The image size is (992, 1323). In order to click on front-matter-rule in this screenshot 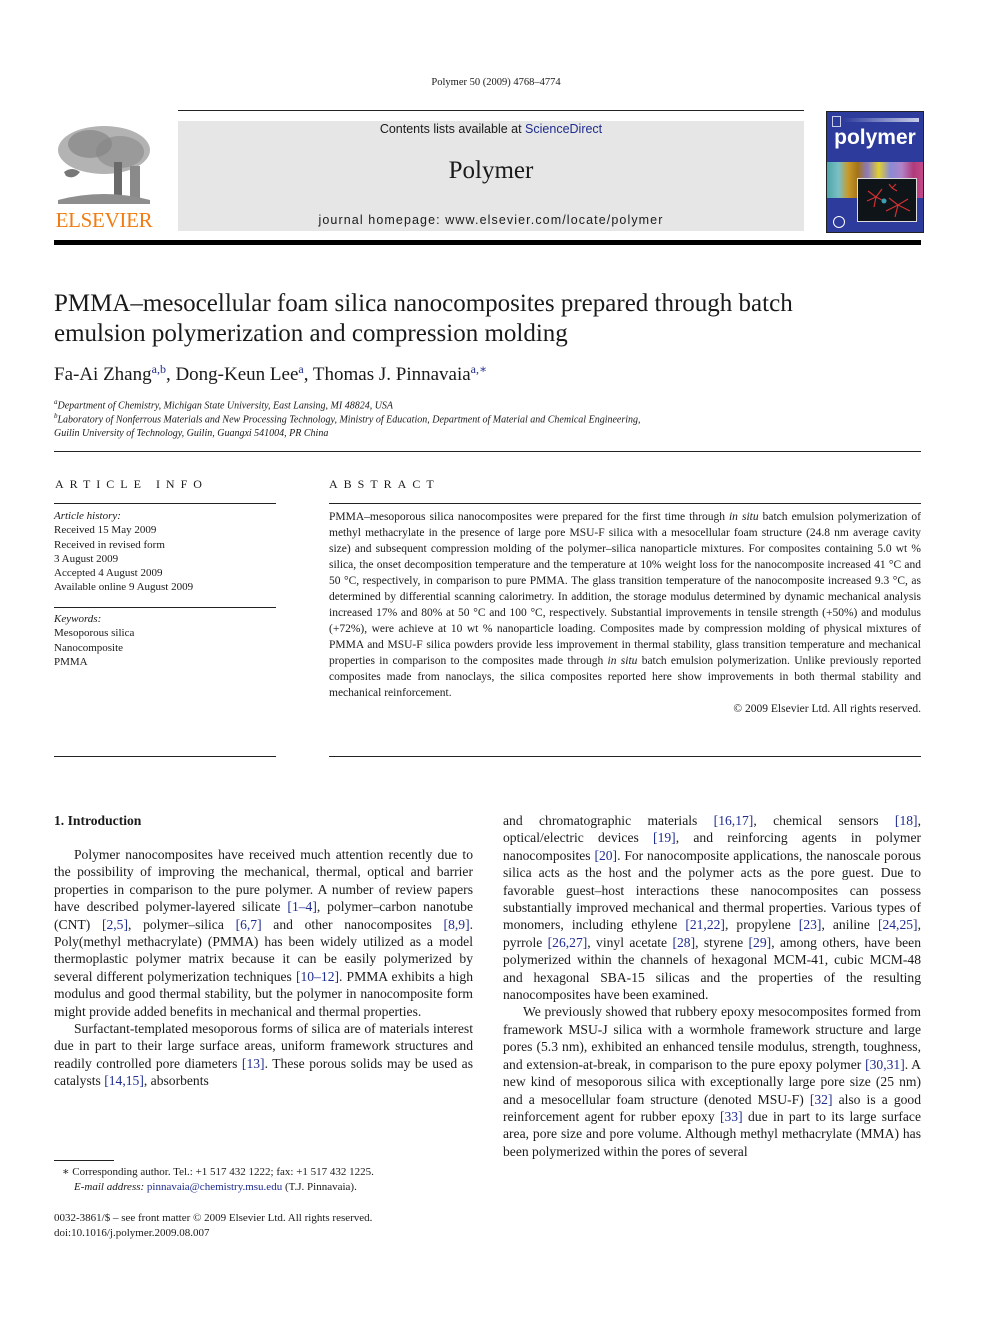, I will do `click(487, 451)`.